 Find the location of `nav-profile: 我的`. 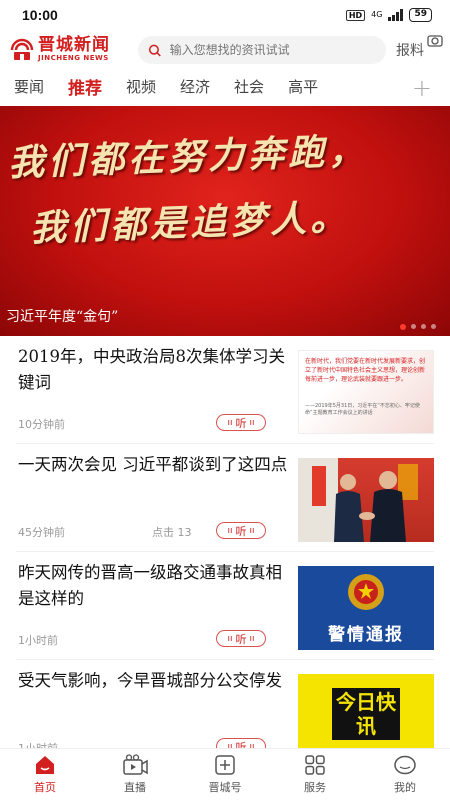

nav-profile: 我的 is located at coordinates (405, 774).